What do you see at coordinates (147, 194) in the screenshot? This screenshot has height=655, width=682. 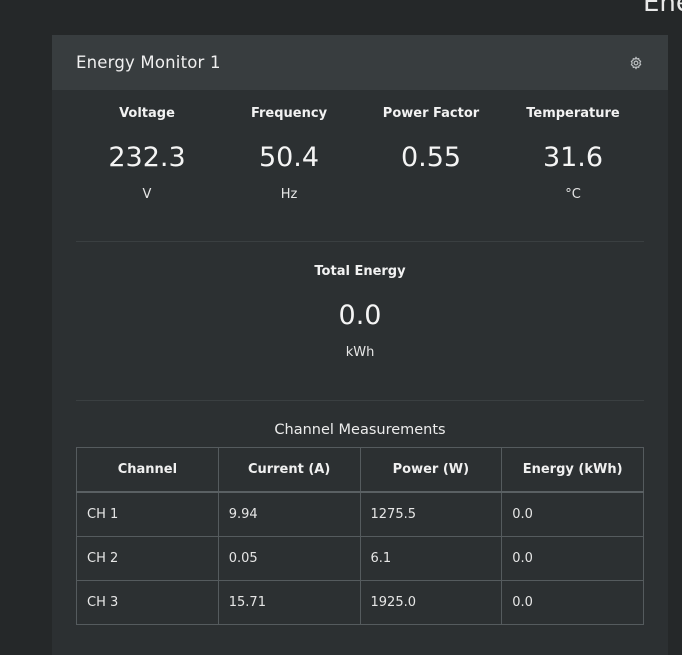 I see `metric-unit: V` at bounding box center [147, 194].